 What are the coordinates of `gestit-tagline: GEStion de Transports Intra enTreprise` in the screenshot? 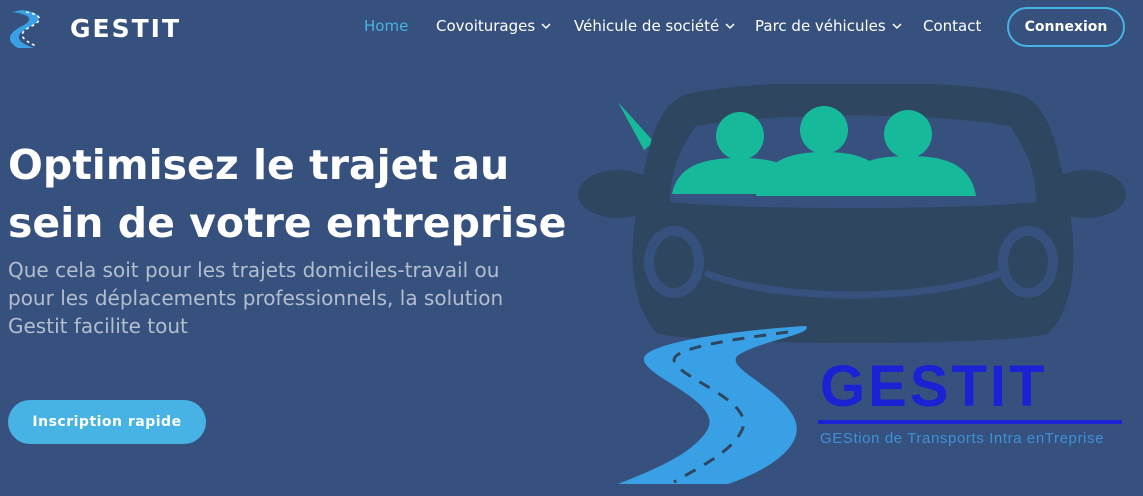 It's located at (962, 438).